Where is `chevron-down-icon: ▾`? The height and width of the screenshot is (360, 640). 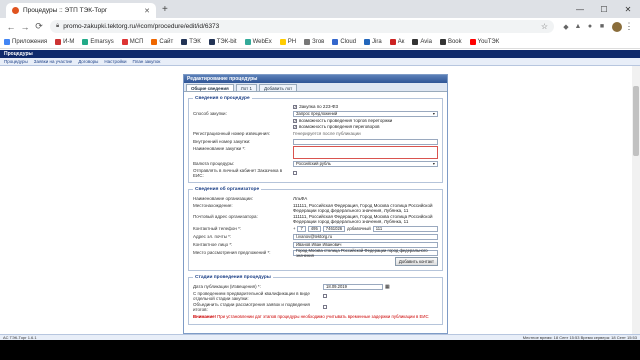
chevron-down-icon: ▾ is located at coordinates (433, 163).